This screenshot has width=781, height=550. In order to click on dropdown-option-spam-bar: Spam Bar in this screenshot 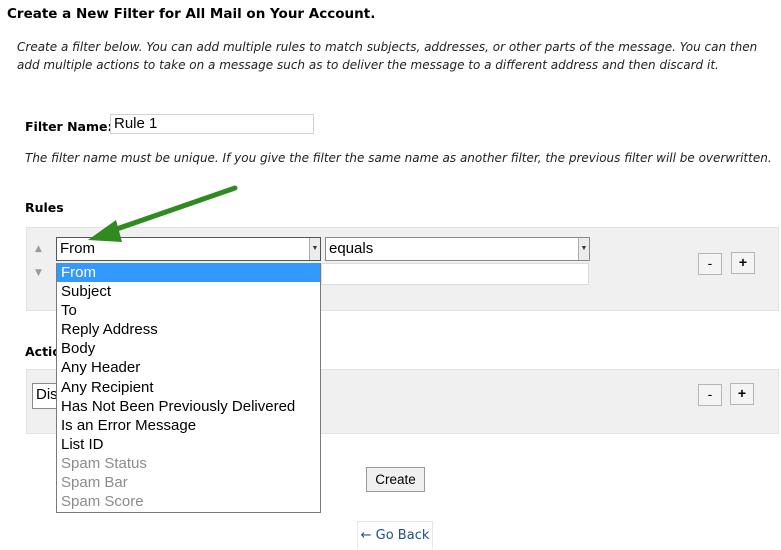, I will do `click(94, 483)`.